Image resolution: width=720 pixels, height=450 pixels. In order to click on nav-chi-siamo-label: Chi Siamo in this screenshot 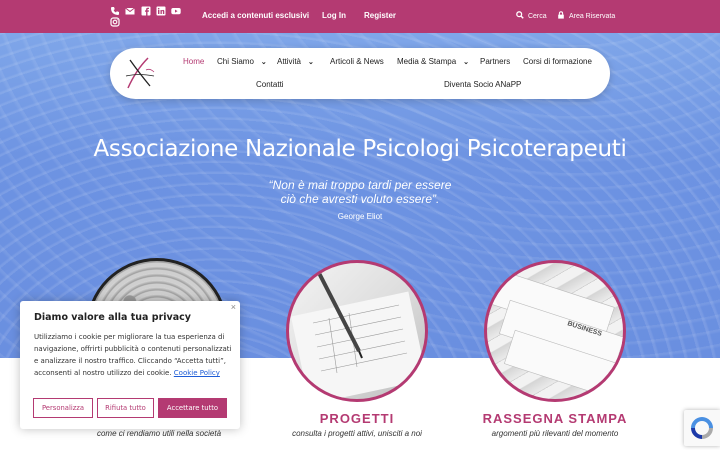, I will do `click(235, 61)`.